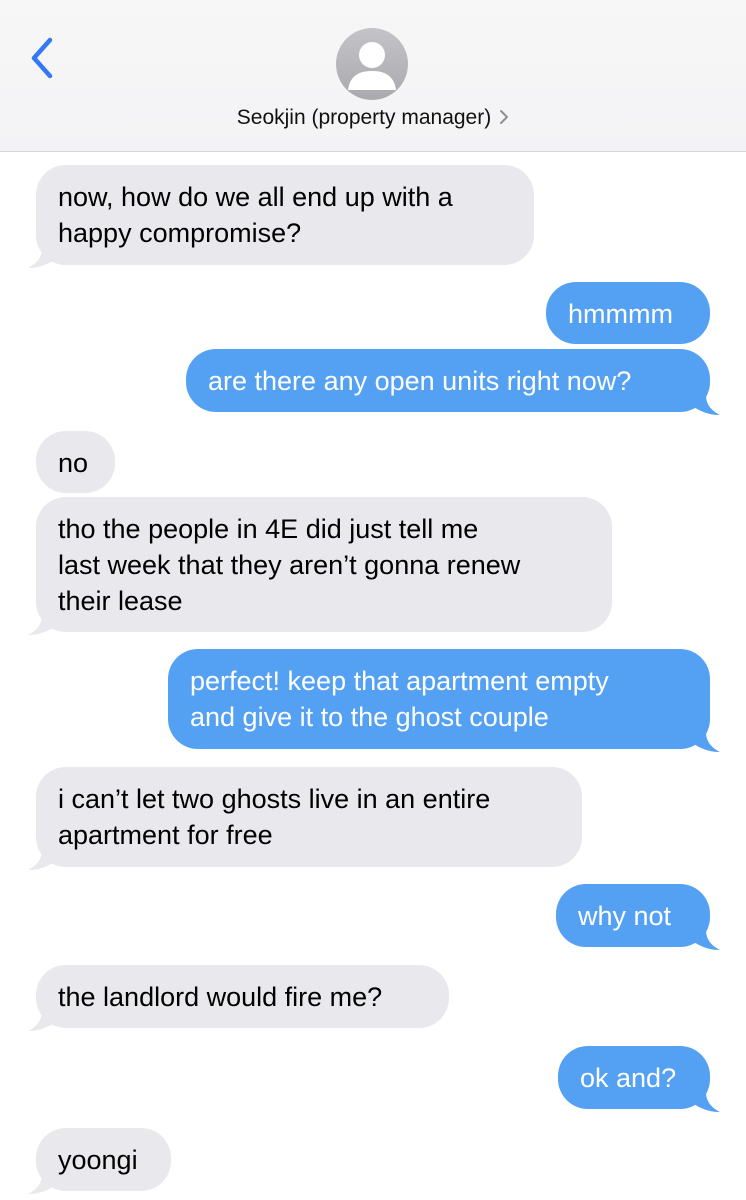 The height and width of the screenshot is (1200, 746). What do you see at coordinates (103, 1159) in the screenshot?
I see `incoming-message: yoongi` at bounding box center [103, 1159].